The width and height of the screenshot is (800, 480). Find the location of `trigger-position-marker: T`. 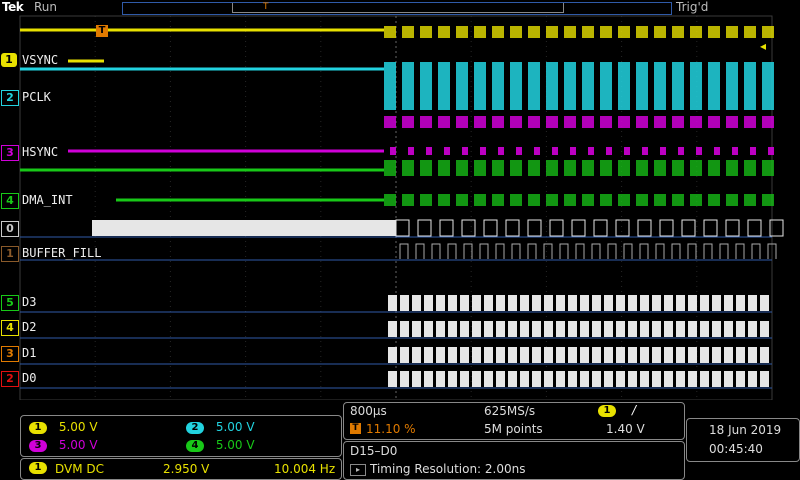

trigger-position-marker: T is located at coordinates (102, 31).